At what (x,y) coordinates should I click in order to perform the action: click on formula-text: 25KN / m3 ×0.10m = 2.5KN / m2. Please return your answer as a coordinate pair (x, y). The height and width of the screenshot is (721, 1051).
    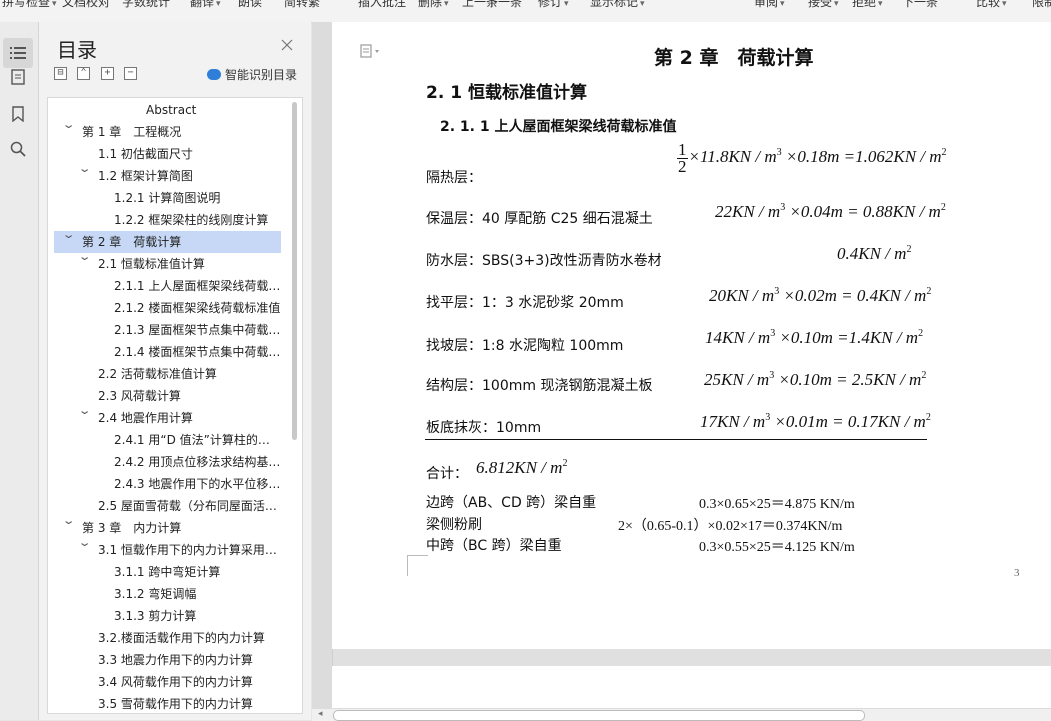
    Looking at the image, I should click on (815, 379).